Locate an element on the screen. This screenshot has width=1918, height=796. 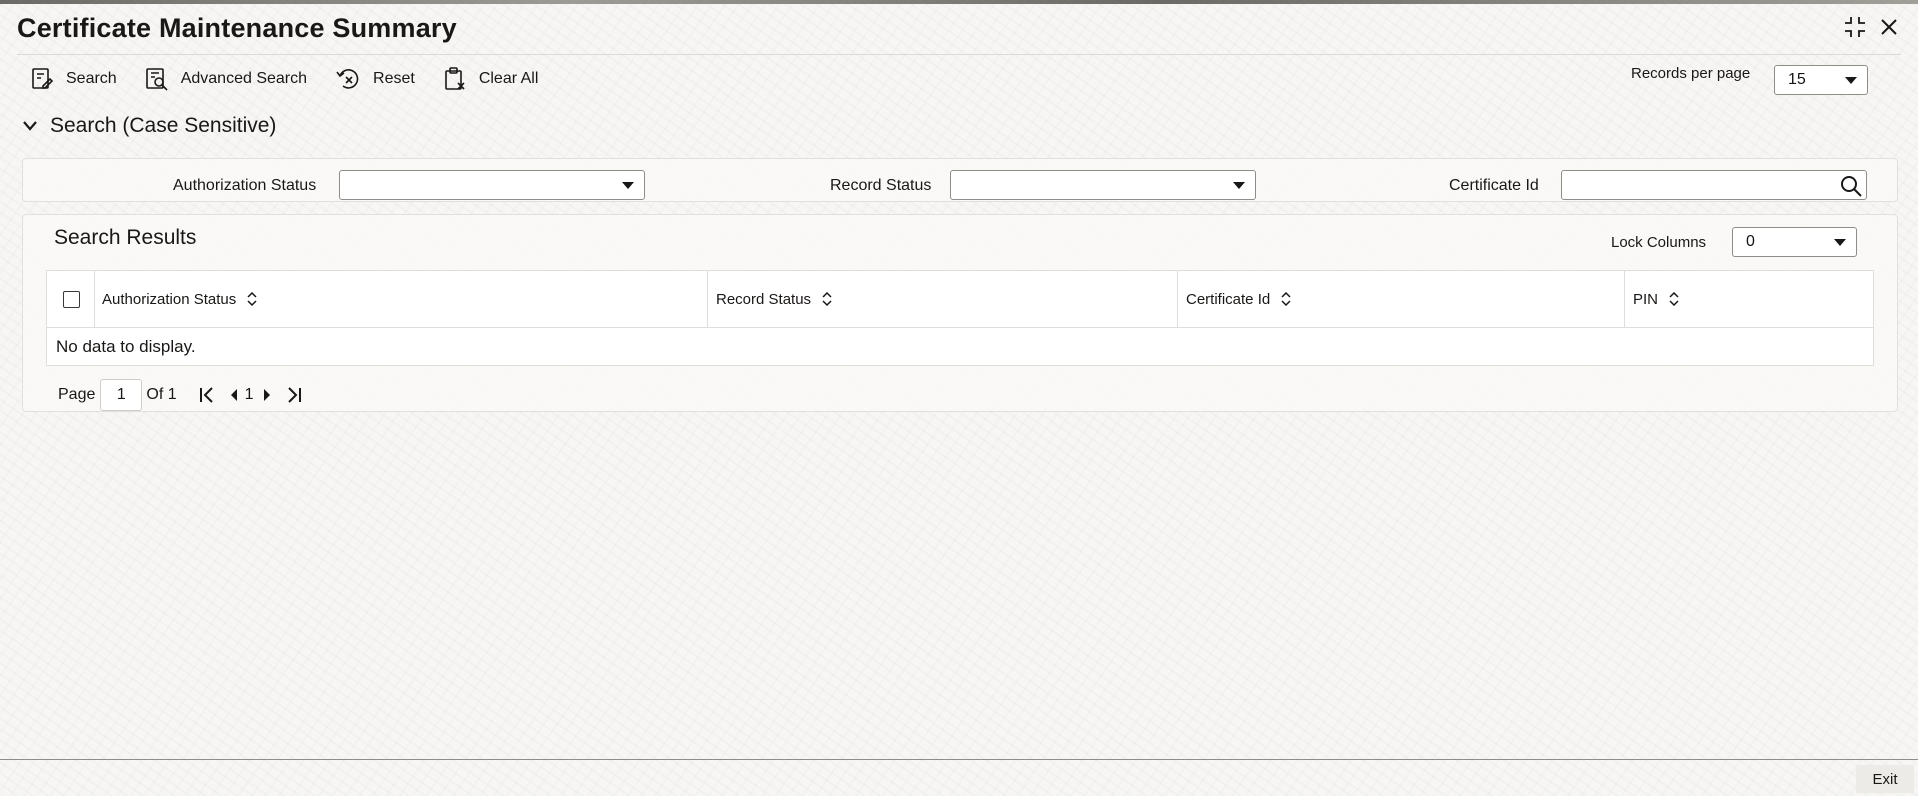
toolbar: Search Advanced Search Reset Clear All is located at coordinates (298, 79).